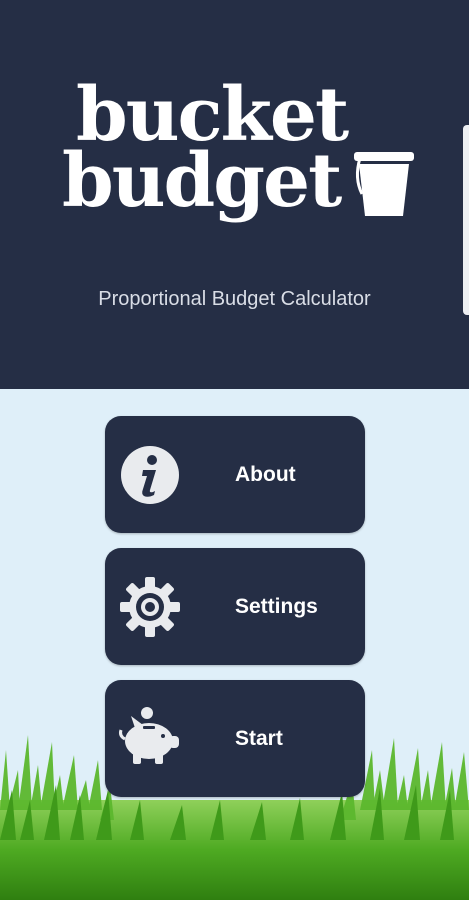  What do you see at coordinates (234, 299) in the screenshot?
I see `app-subtitle: Proportional Budget Calculator` at bounding box center [234, 299].